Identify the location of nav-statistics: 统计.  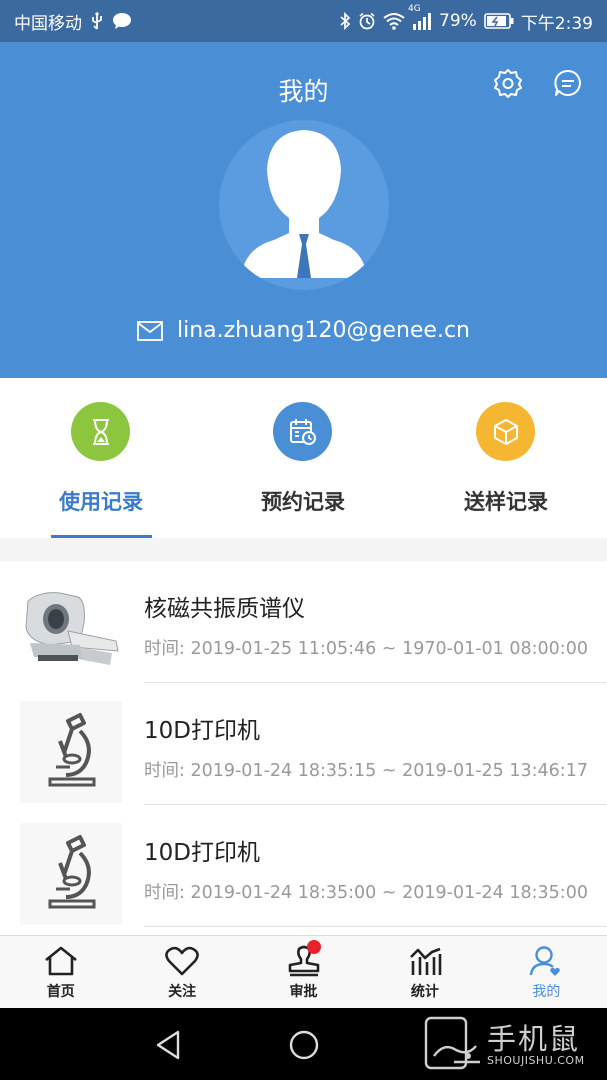
(424, 972).